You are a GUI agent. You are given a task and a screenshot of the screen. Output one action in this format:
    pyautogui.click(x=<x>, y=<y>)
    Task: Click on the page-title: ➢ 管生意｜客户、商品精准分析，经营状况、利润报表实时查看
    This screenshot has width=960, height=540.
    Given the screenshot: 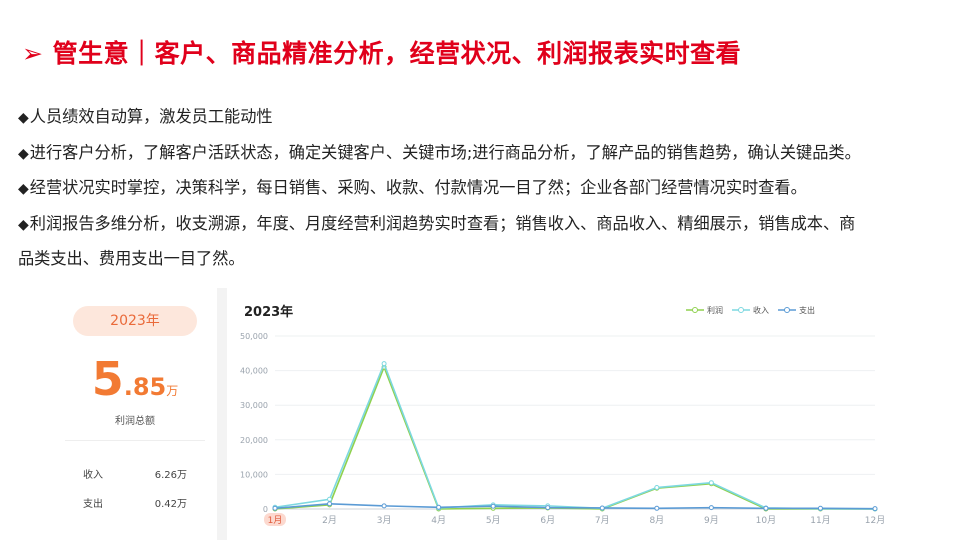 What is the action you would take?
    pyautogui.click(x=381, y=52)
    